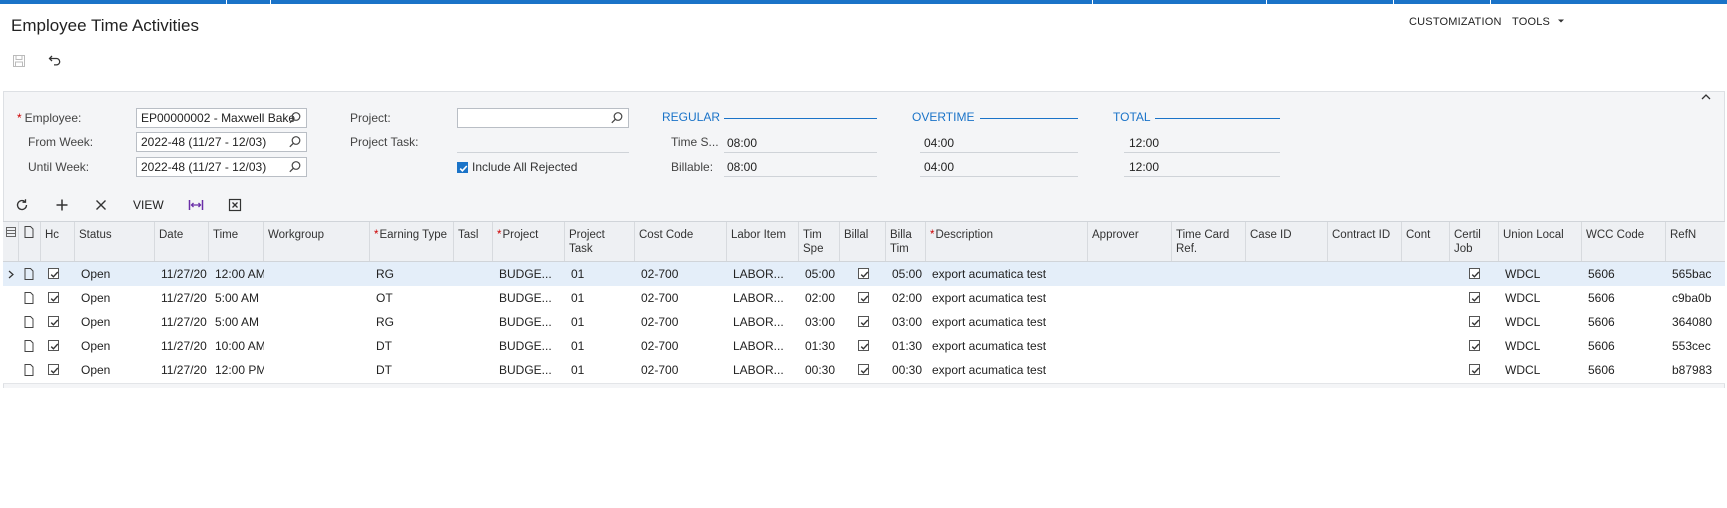 This screenshot has width=1727, height=508. What do you see at coordinates (115, 241) in the screenshot?
I see `status-header: Status` at bounding box center [115, 241].